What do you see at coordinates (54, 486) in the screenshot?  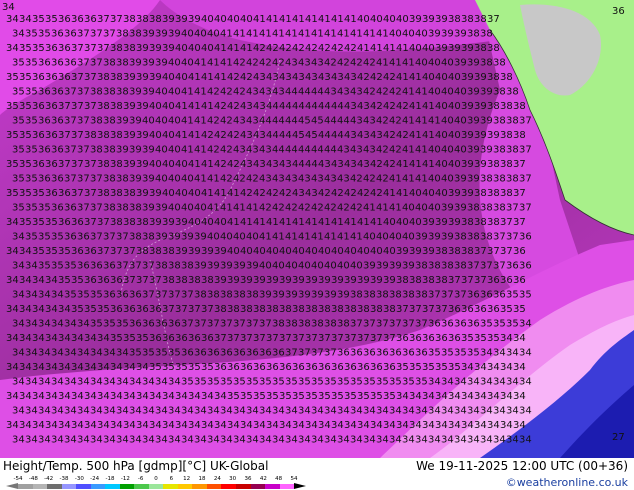 I see `colorbar-swatch` at bounding box center [54, 486].